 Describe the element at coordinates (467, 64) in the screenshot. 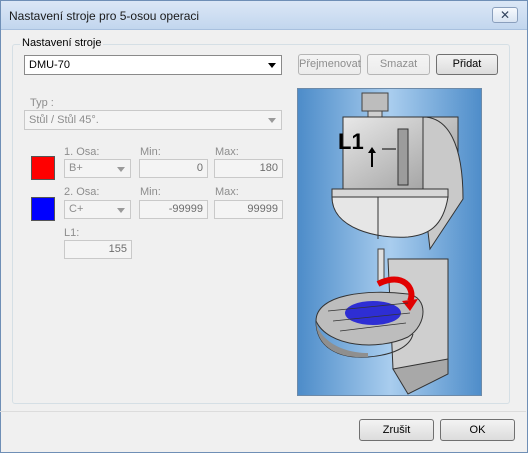

I see `add-button: Přidat` at that location.